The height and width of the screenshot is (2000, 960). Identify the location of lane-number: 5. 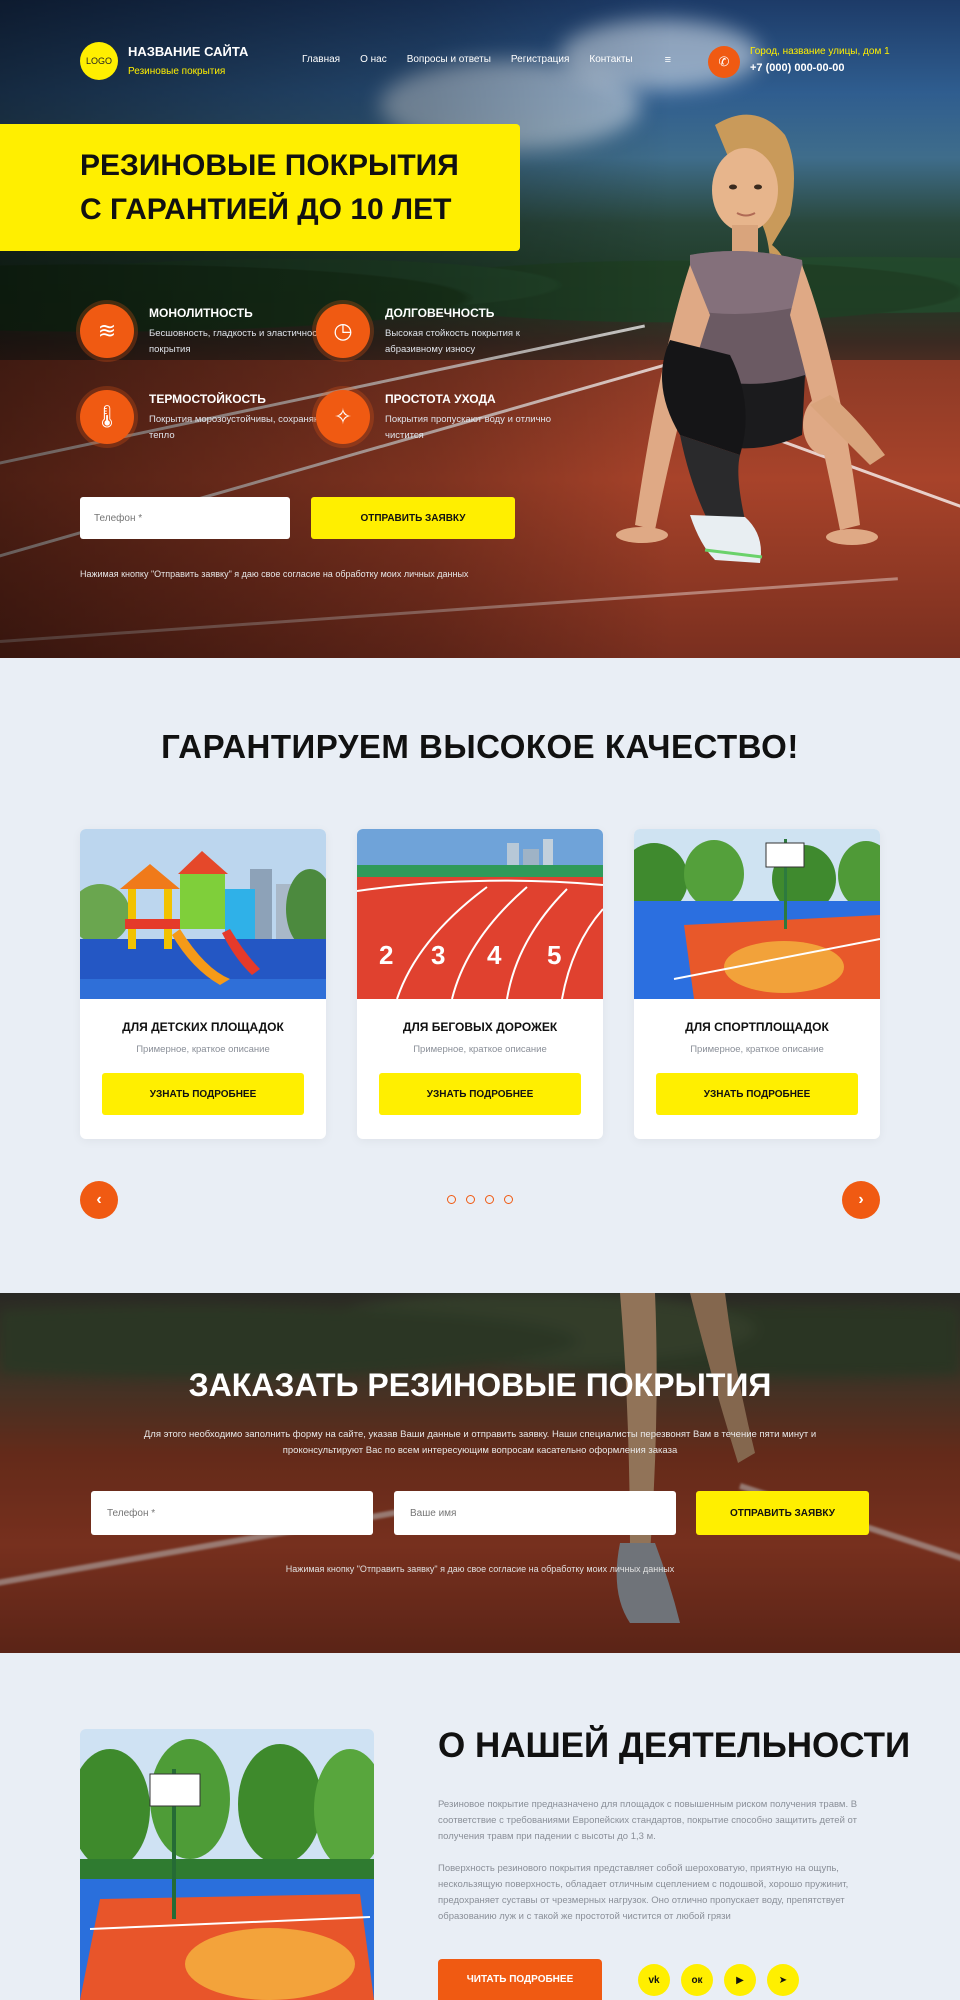
(554, 955).